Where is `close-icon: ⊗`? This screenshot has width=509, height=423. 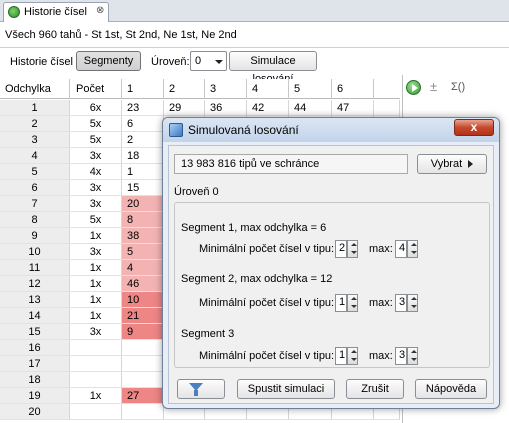
close-icon: ⊗ is located at coordinates (100, 10).